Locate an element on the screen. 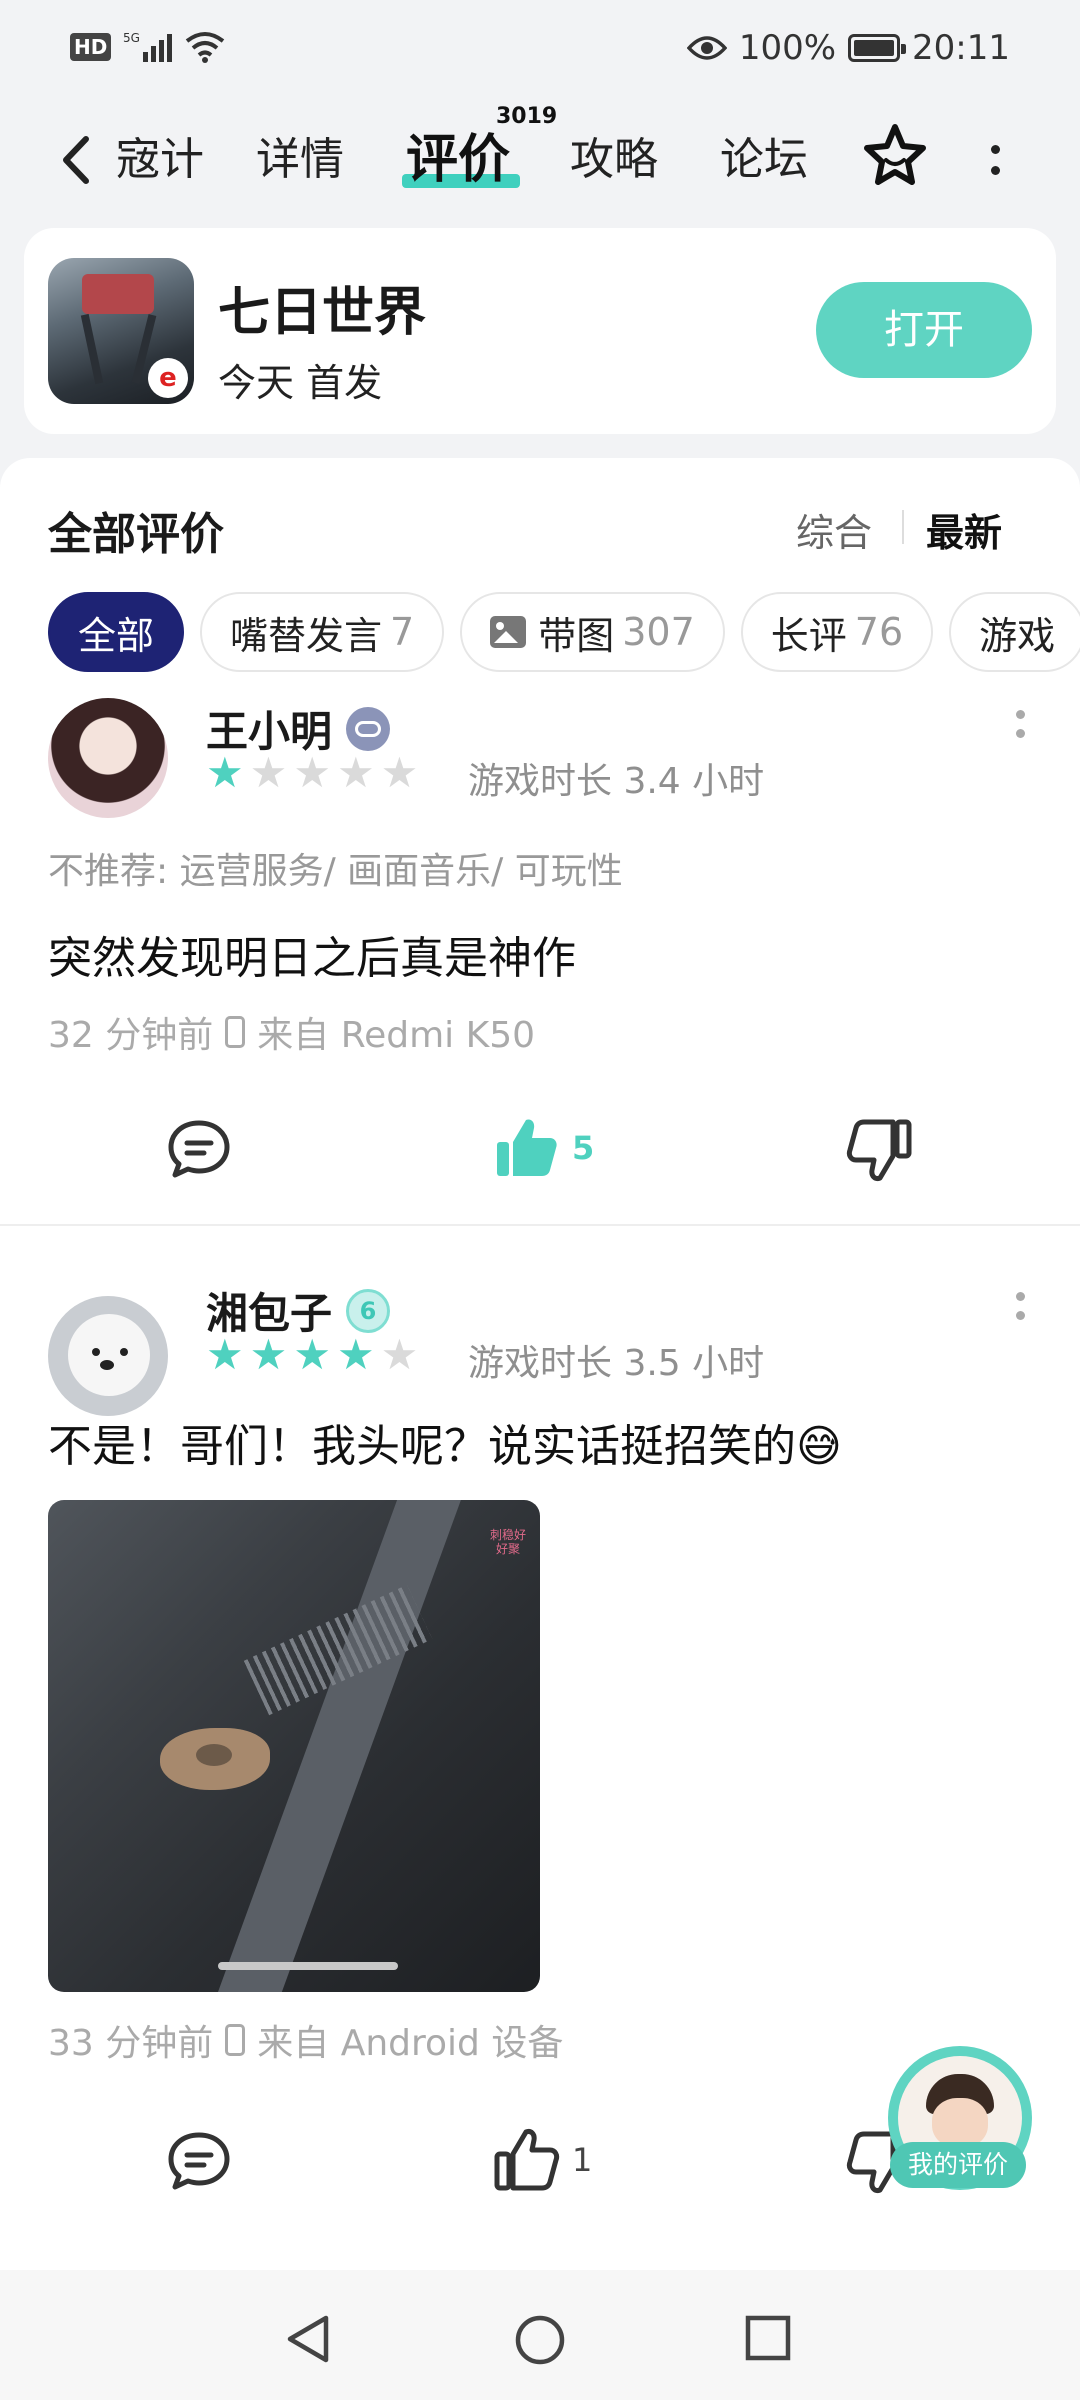 The height and width of the screenshot is (2400, 1080). publisher-logo-icon: e is located at coordinates (168, 378).